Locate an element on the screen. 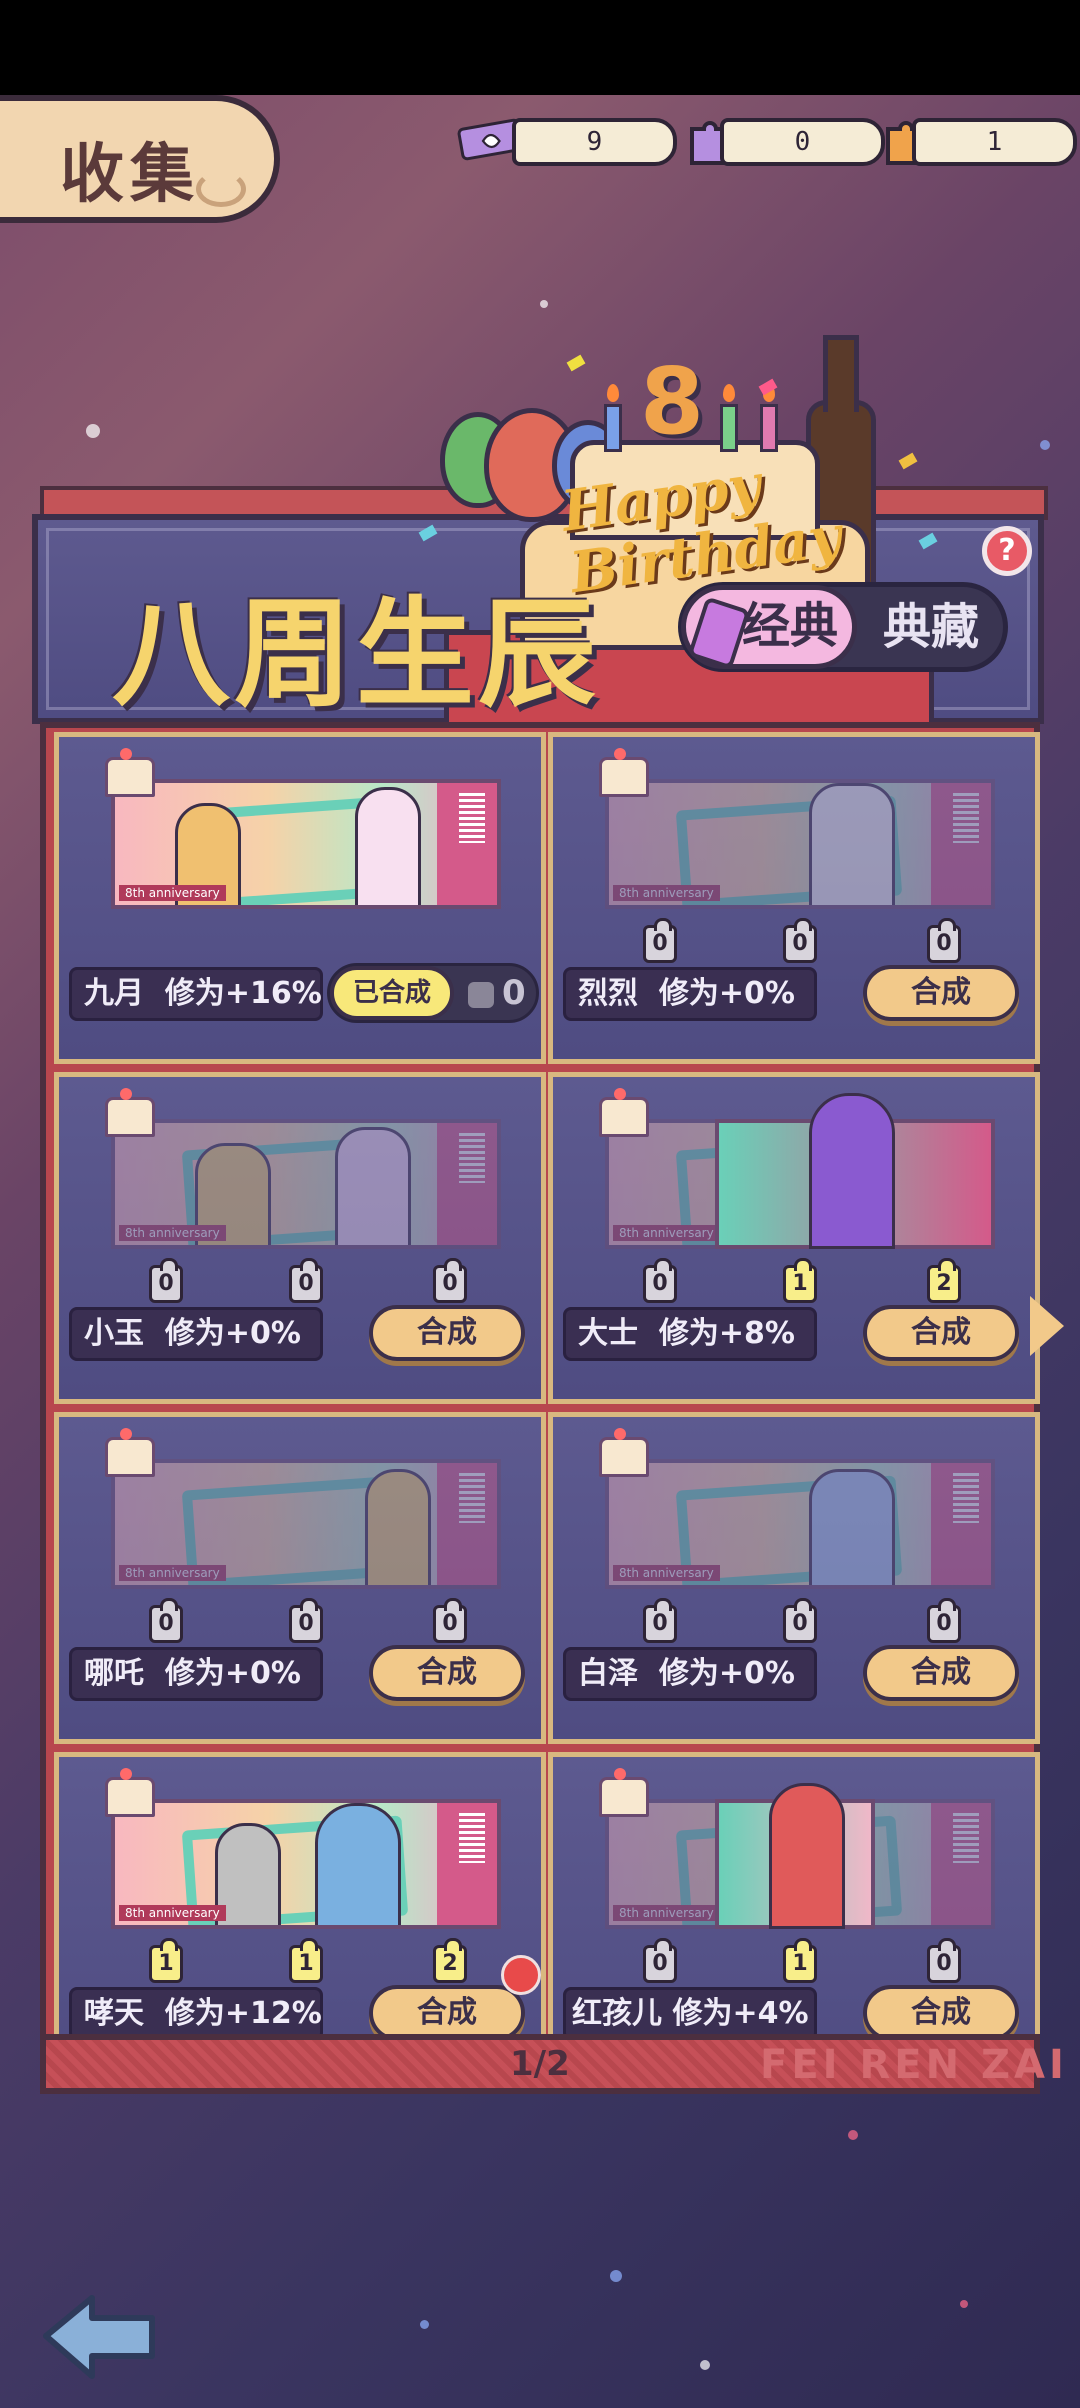  puzzle-icon is located at coordinates (481, 994).